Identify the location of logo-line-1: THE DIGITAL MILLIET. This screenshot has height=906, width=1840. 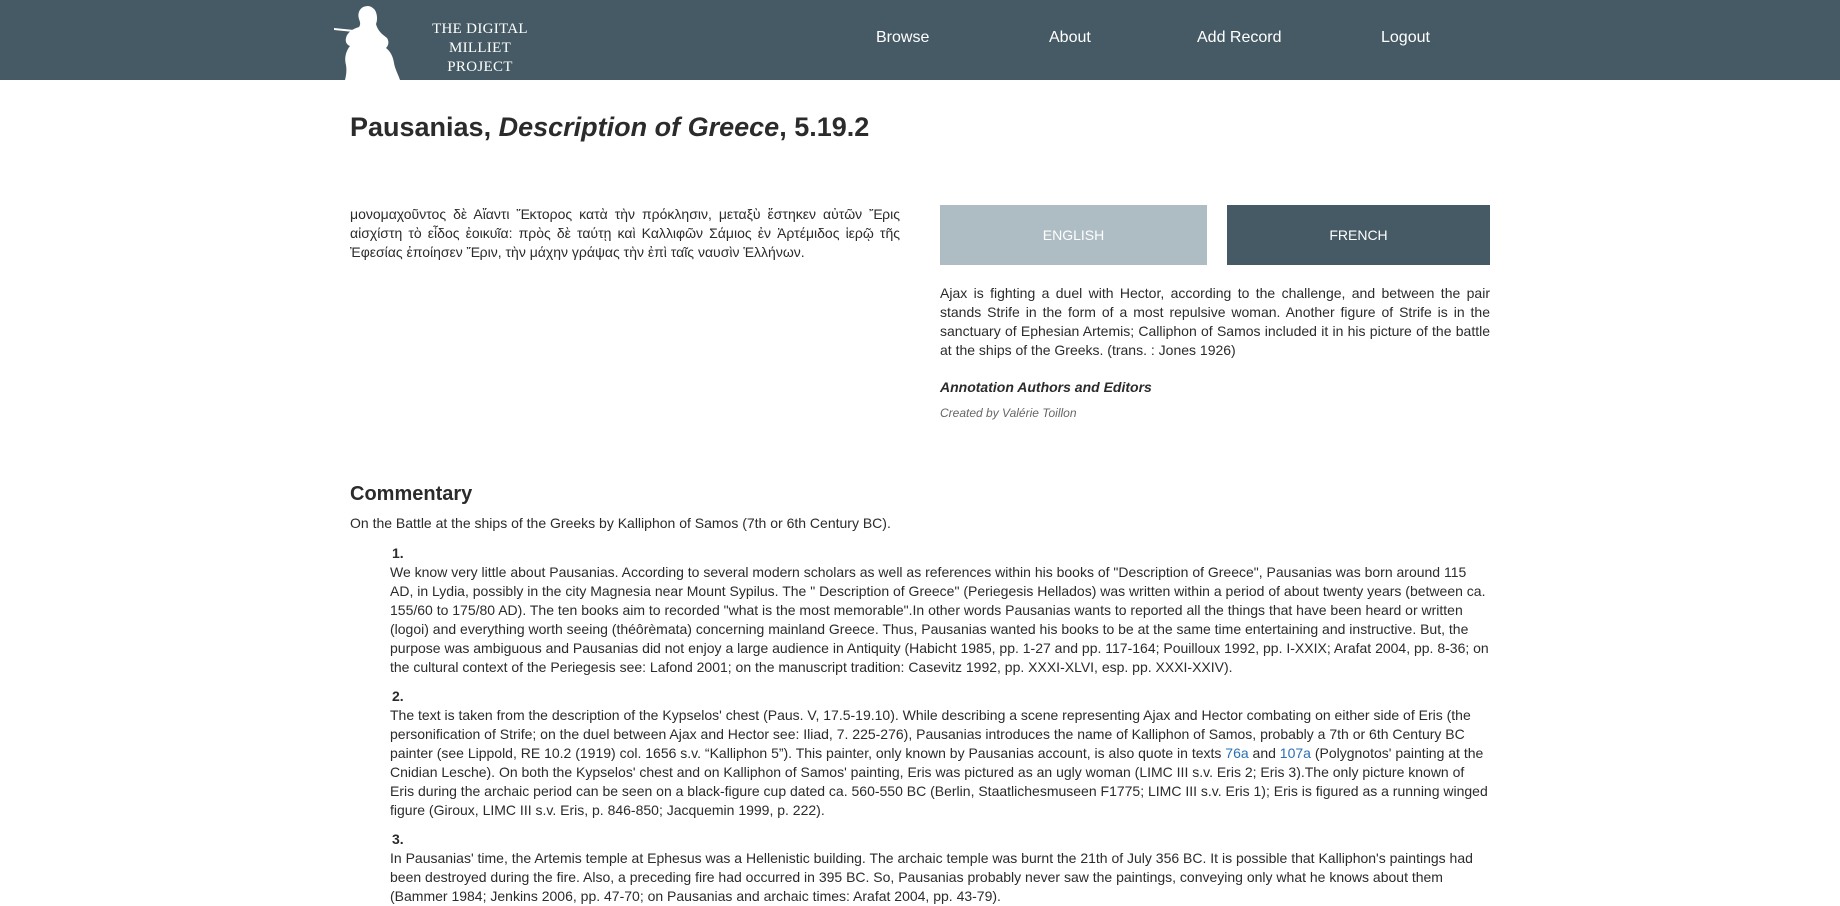
(480, 38).